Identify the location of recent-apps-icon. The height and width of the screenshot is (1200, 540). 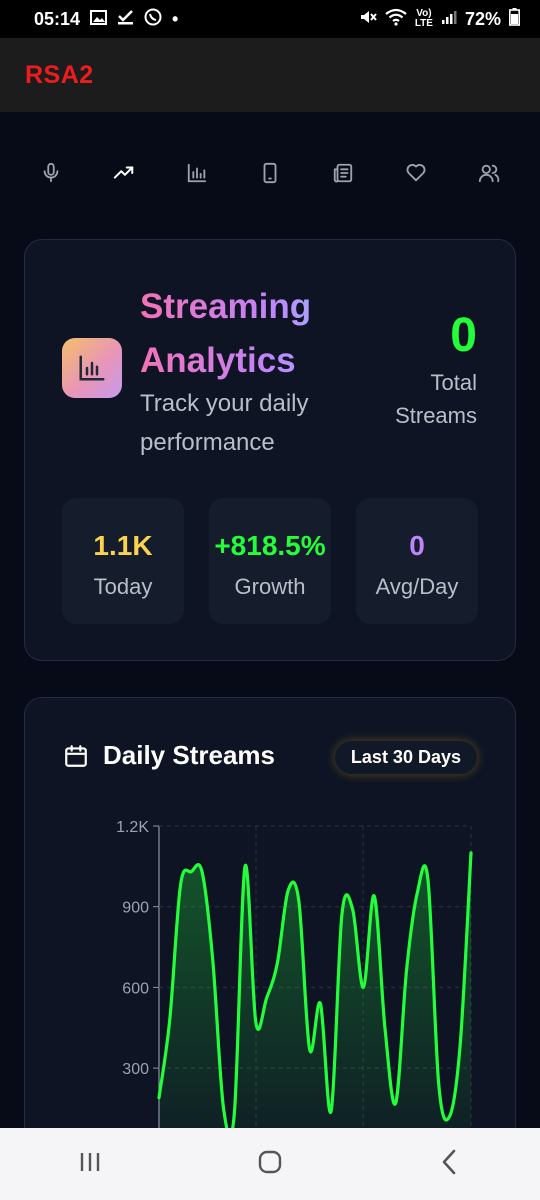
(90, 1161).